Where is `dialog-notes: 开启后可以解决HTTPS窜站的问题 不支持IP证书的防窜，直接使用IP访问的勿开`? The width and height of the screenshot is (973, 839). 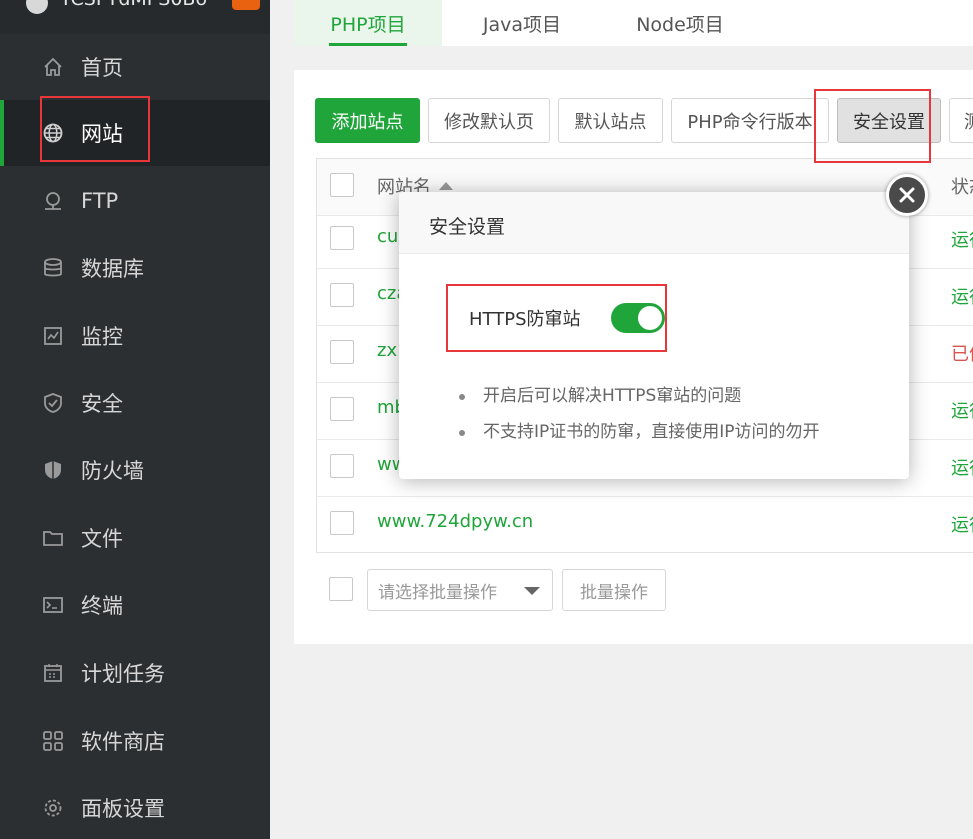 dialog-notes: 开启后可以解决HTTPS窜站的问题 不支持IP证书的防窜，直接使用IP访问的勿开 is located at coordinates (639, 420).